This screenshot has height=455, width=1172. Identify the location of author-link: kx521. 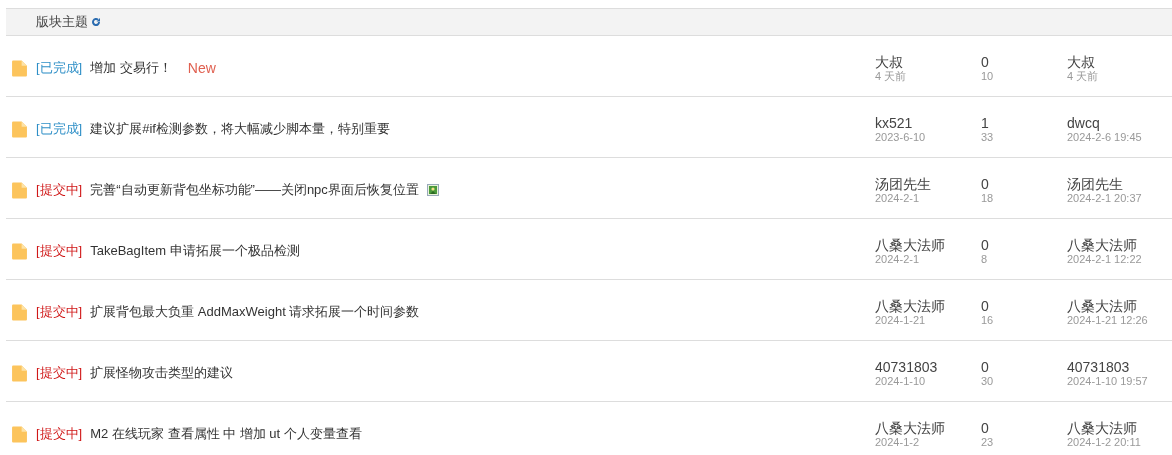
(894, 122).